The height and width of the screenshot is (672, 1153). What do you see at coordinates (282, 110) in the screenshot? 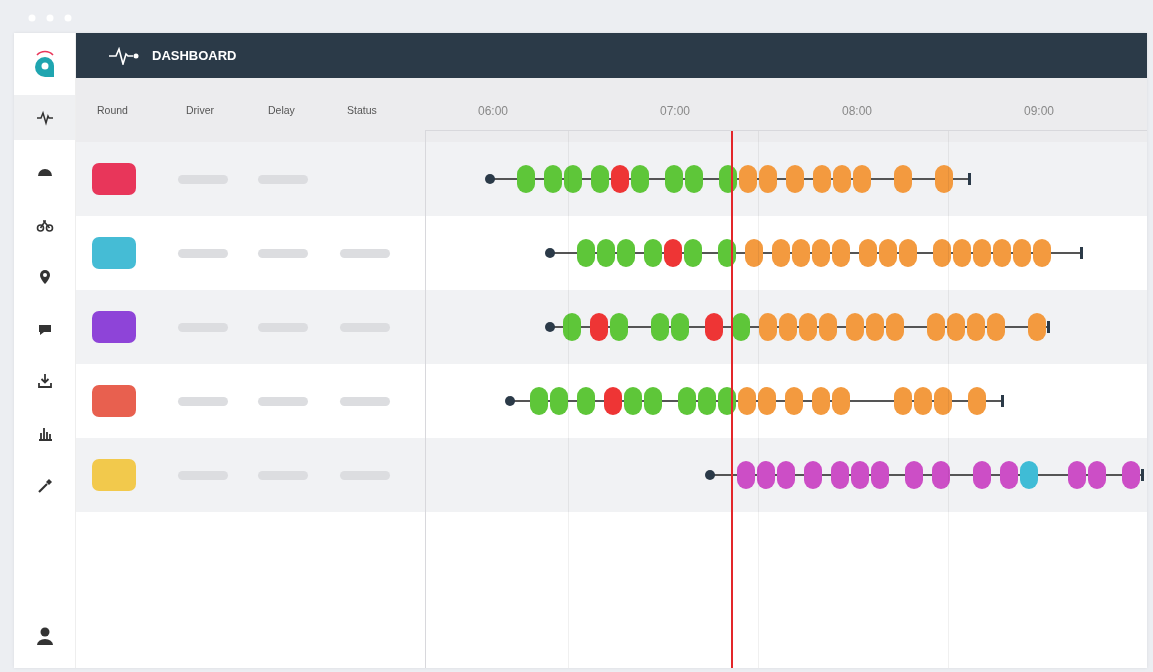
I see `column-header: Delay` at bounding box center [282, 110].